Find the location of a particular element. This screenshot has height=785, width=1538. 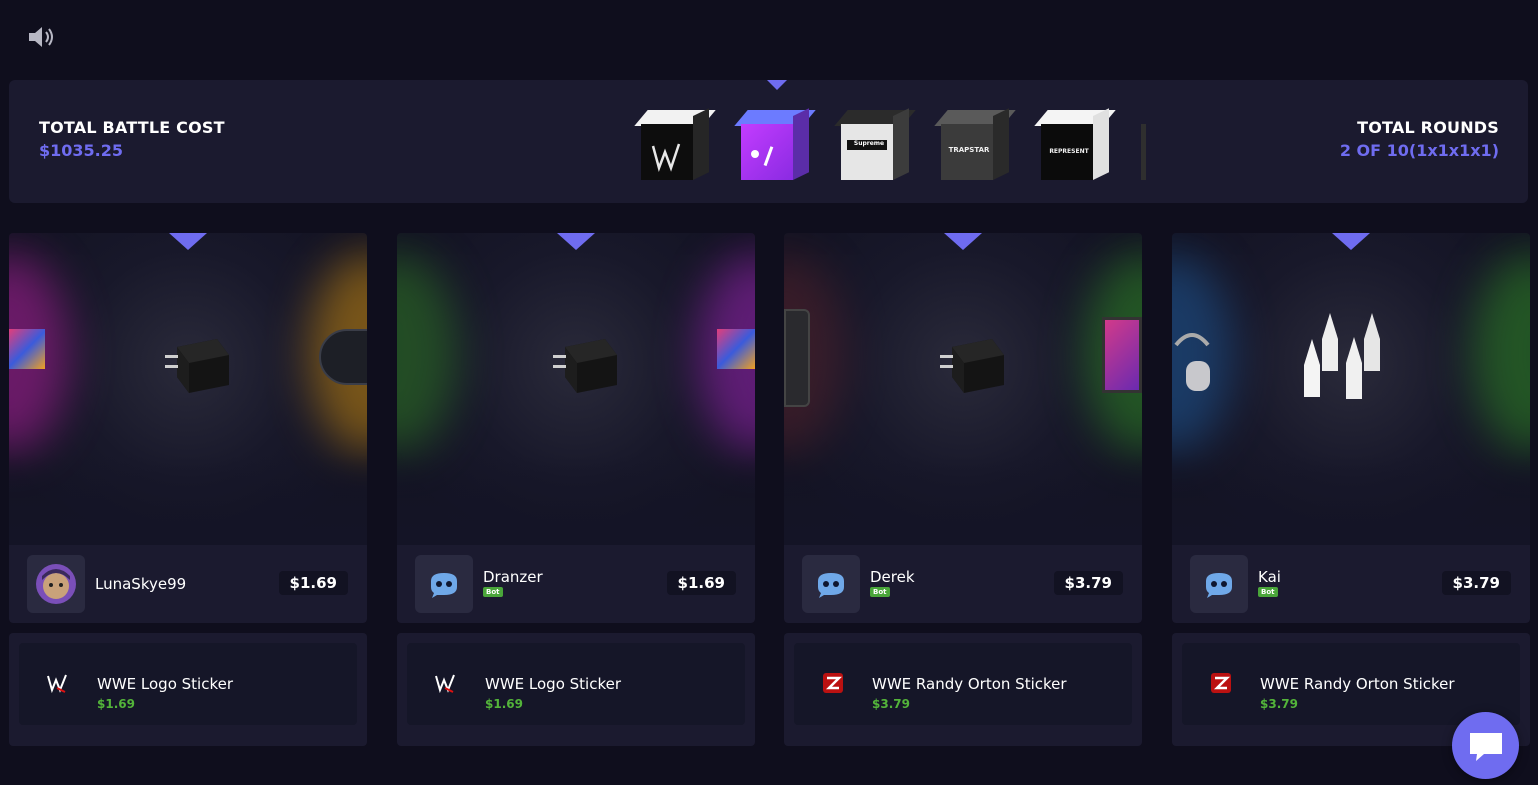

monkey-avatar-icon is located at coordinates (56, 584).